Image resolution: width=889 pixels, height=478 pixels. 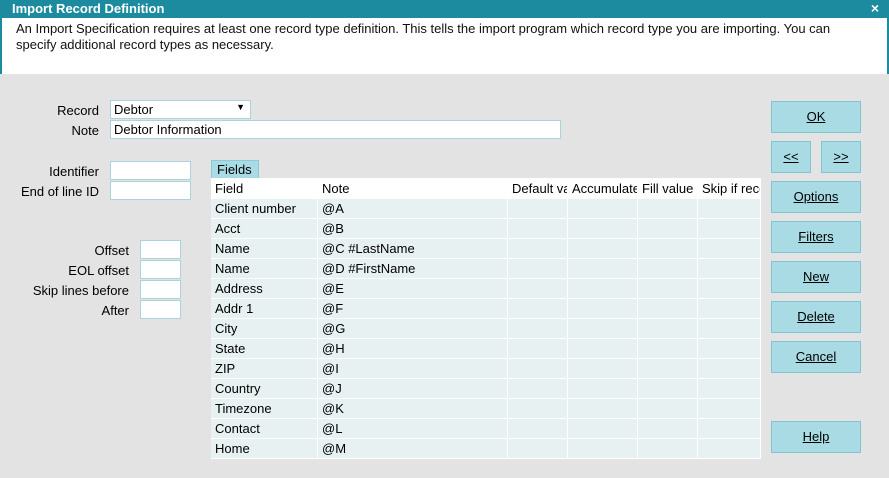 What do you see at coordinates (413, 308) in the screenshot?
I see `table-cell: @F` at bounding box center [413, 308].